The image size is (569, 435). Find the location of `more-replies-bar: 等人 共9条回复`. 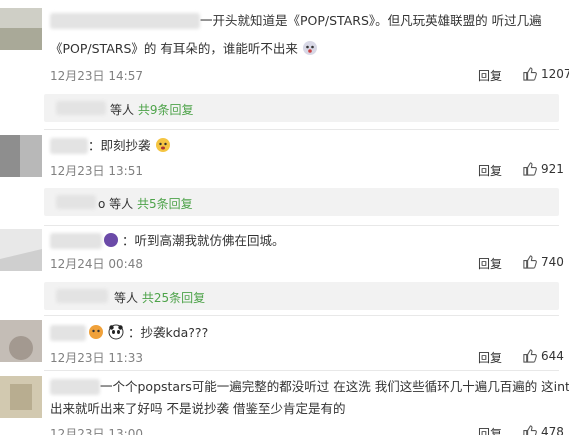

more-replies-bar: 等人 共9条回复 is located at coordinates (301, 108).